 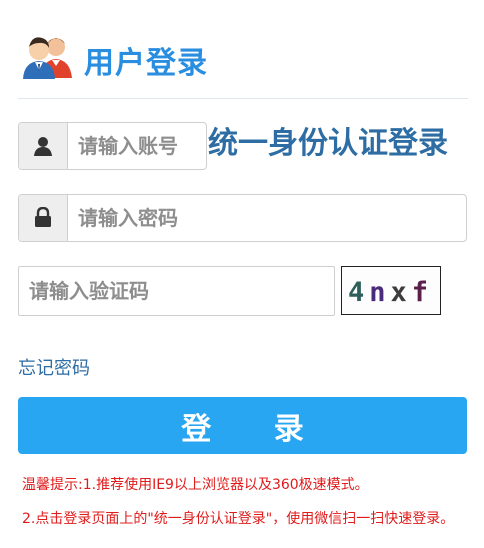 I want to click on captcha-glyph: f, so click(x=422, y=292).